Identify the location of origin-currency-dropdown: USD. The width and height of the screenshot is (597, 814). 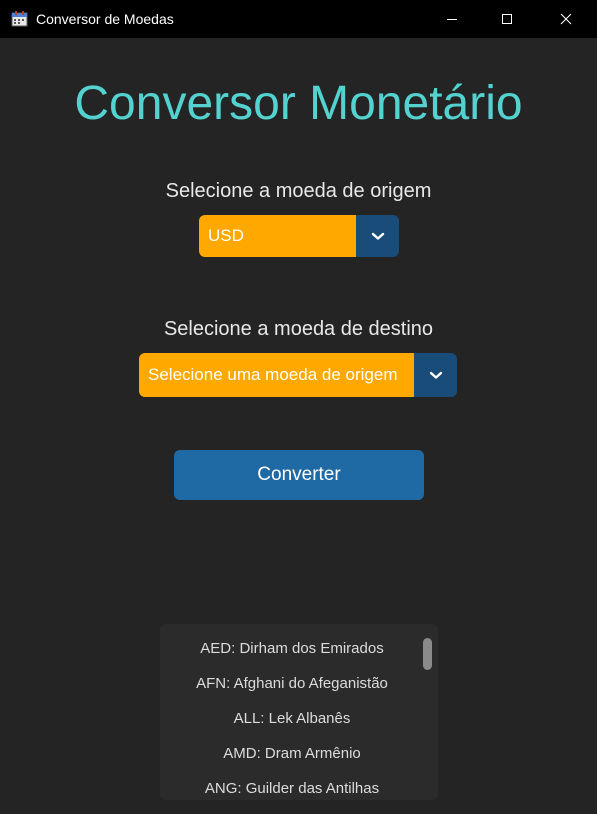
(299, 236).